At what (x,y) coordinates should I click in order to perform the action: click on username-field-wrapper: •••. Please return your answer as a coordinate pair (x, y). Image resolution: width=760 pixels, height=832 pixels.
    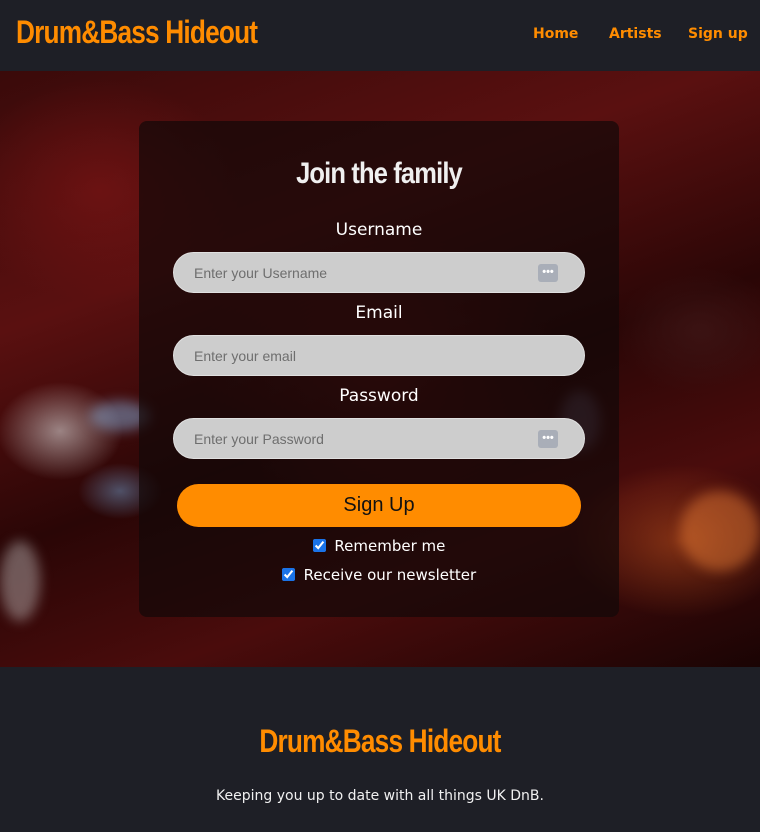
    Looking at the image, I should click on (379, 272).